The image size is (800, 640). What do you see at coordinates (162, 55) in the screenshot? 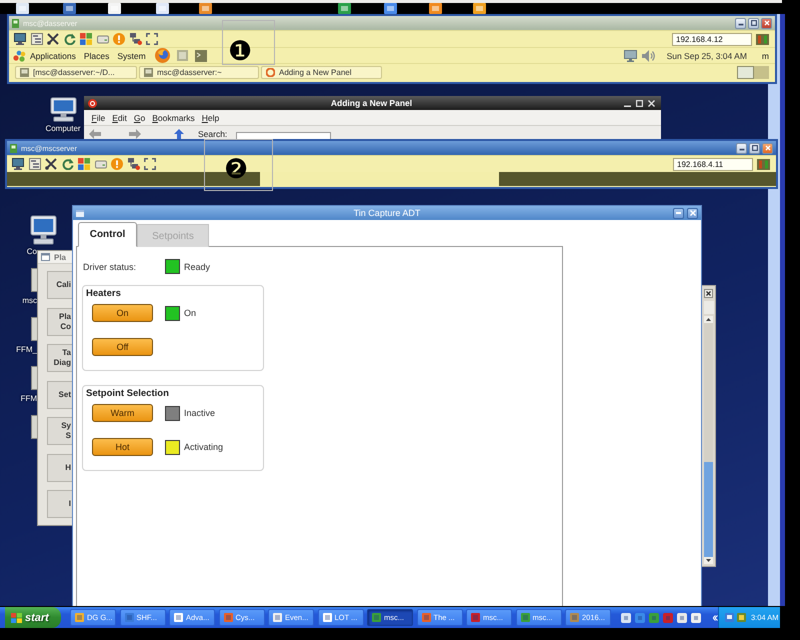
I see `globe-icon` at bounding box center [162, 55].